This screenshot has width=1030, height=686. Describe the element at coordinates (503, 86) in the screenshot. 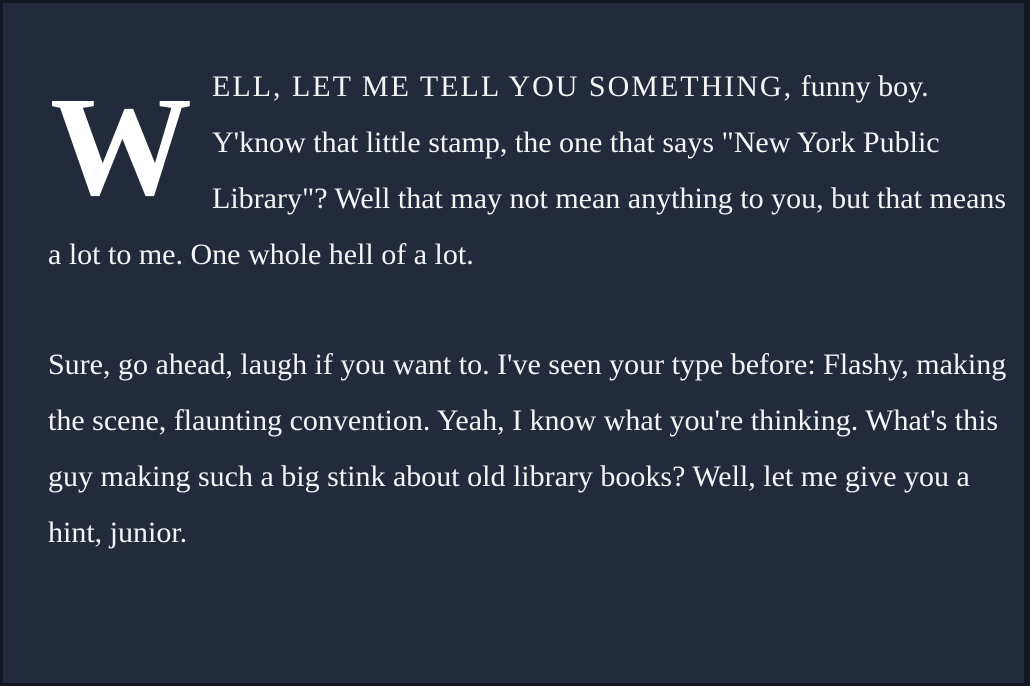

I see `lead-in-text: ELL, LET ME TELL YOU SOMETHING,` at that location.